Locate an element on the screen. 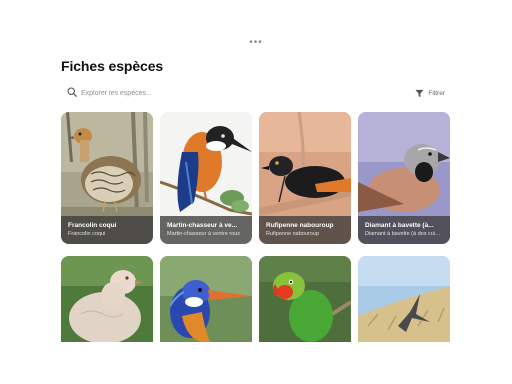 Image resolution: width=512 pixels, height=384 pixels. lovebird-photo is located at coordinates (305, 299).